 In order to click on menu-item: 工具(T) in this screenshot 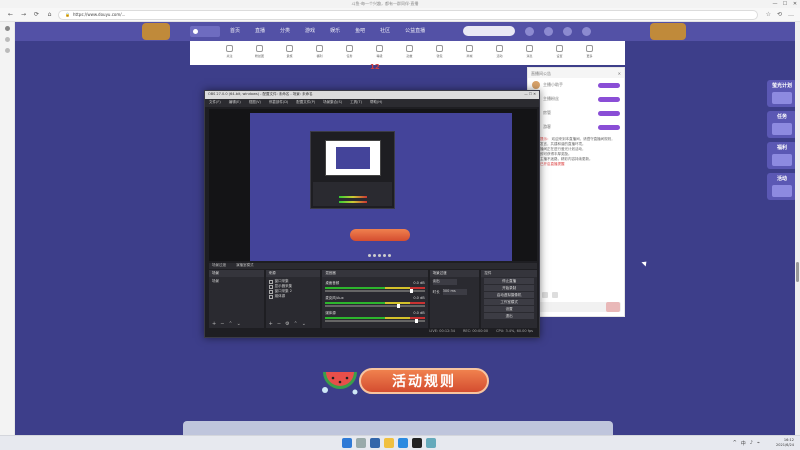, I will do `click(356, 103)`.